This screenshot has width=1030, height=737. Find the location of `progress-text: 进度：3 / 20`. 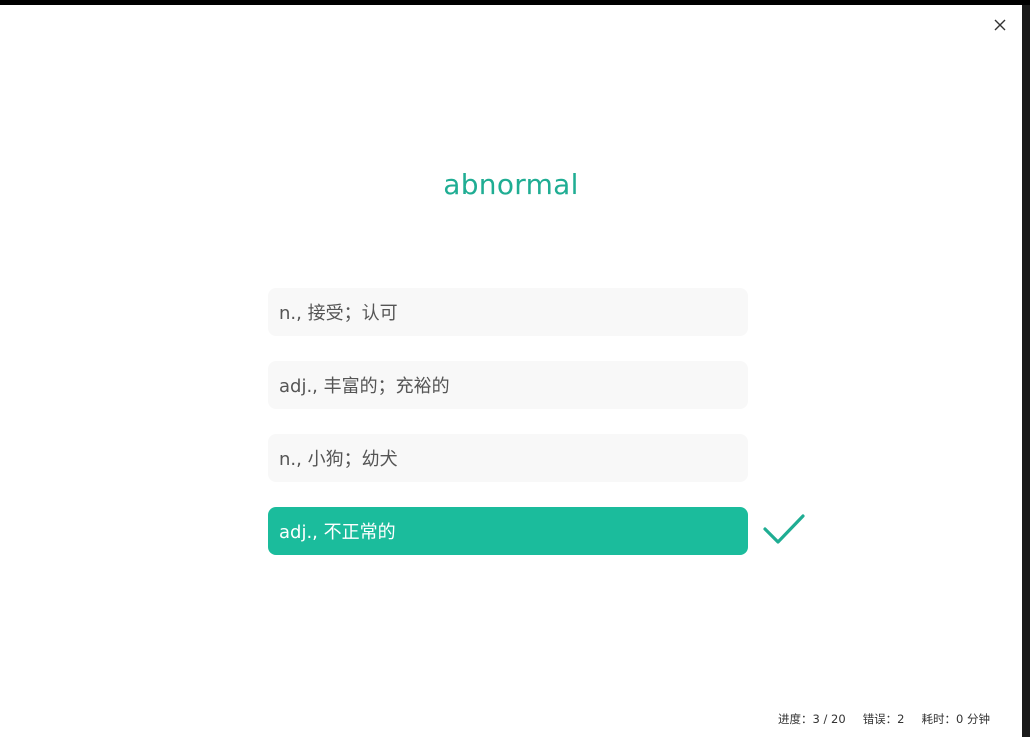

progress-text: 进度：3 / 20 is located at coordinates (812, 719).